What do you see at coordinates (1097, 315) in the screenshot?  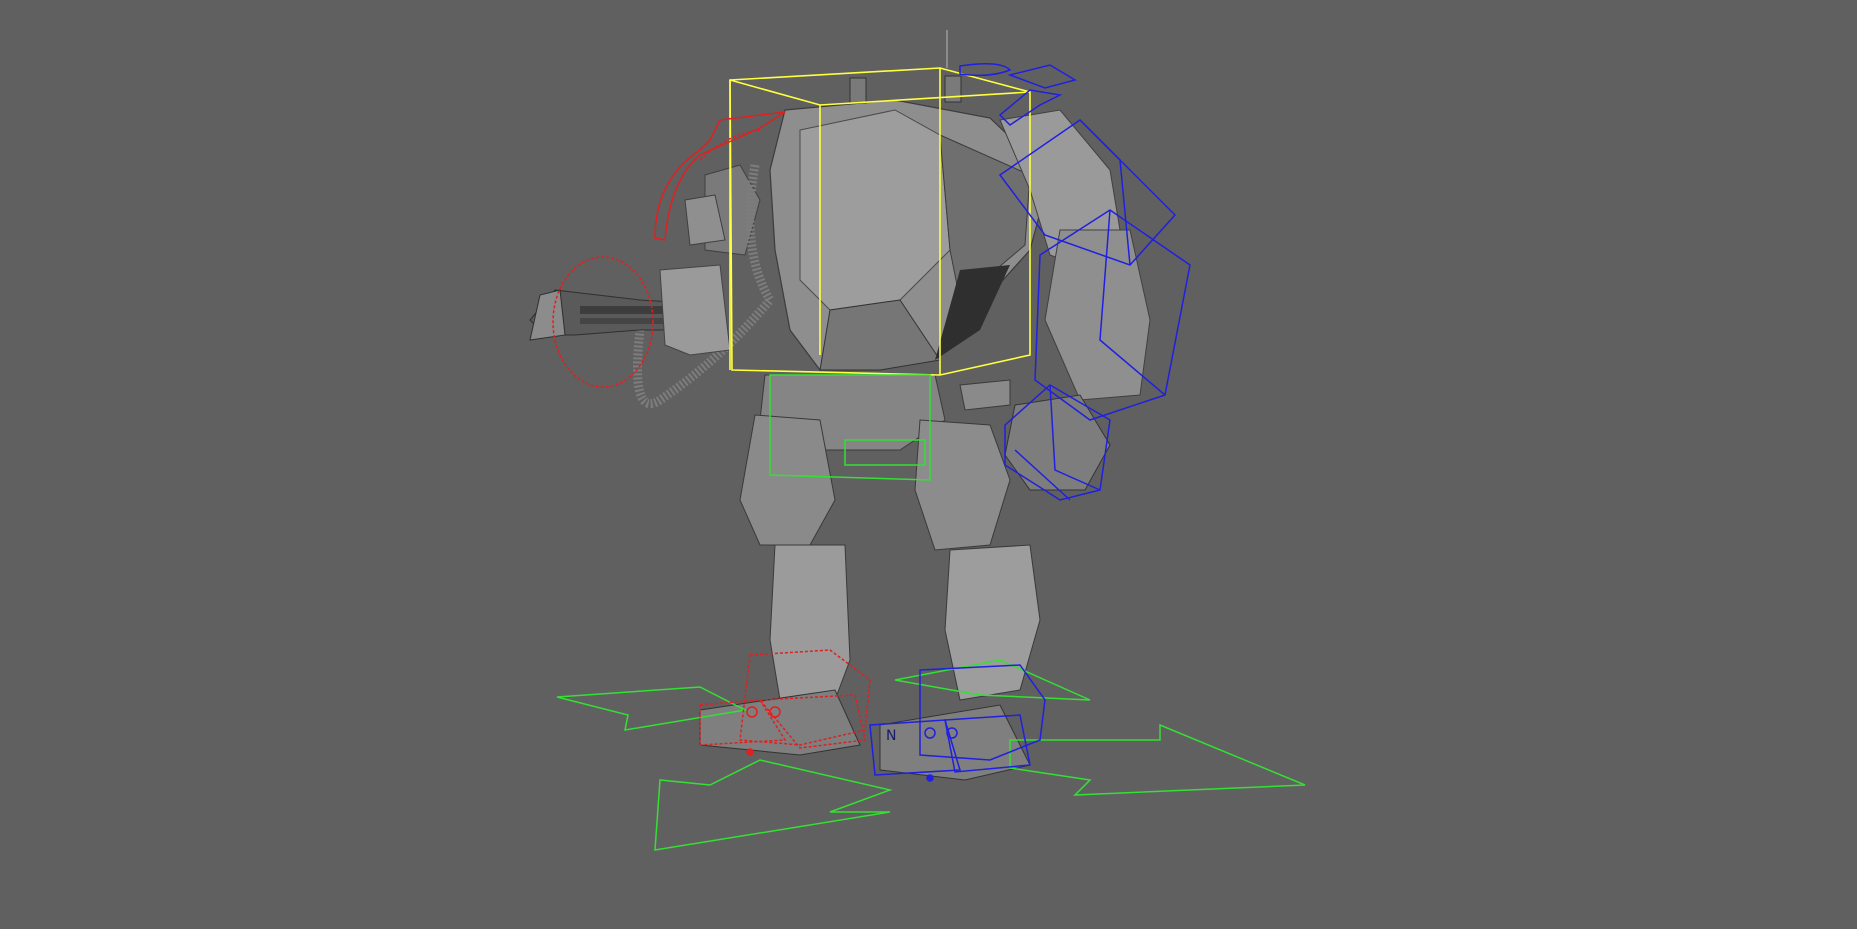 I see `right-forearm` at bounding box center [1097, 315].